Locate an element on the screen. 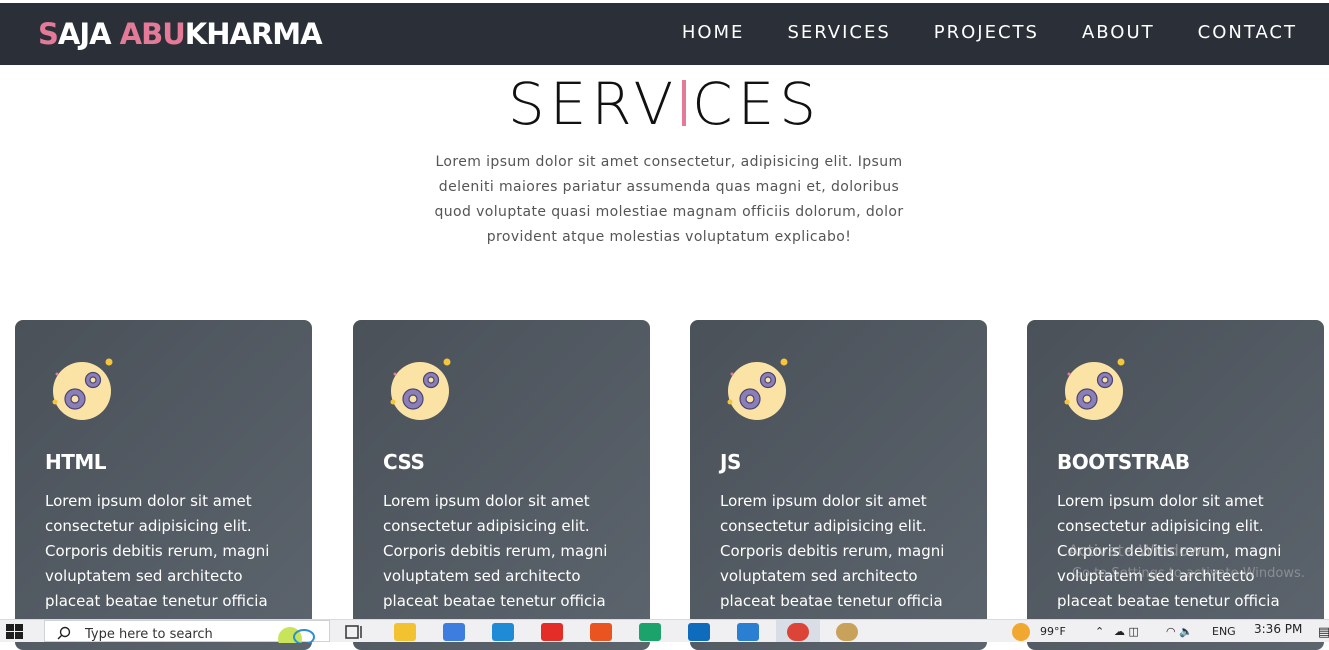  nav-about: ABOUT is located at coordinates (1118, 32).